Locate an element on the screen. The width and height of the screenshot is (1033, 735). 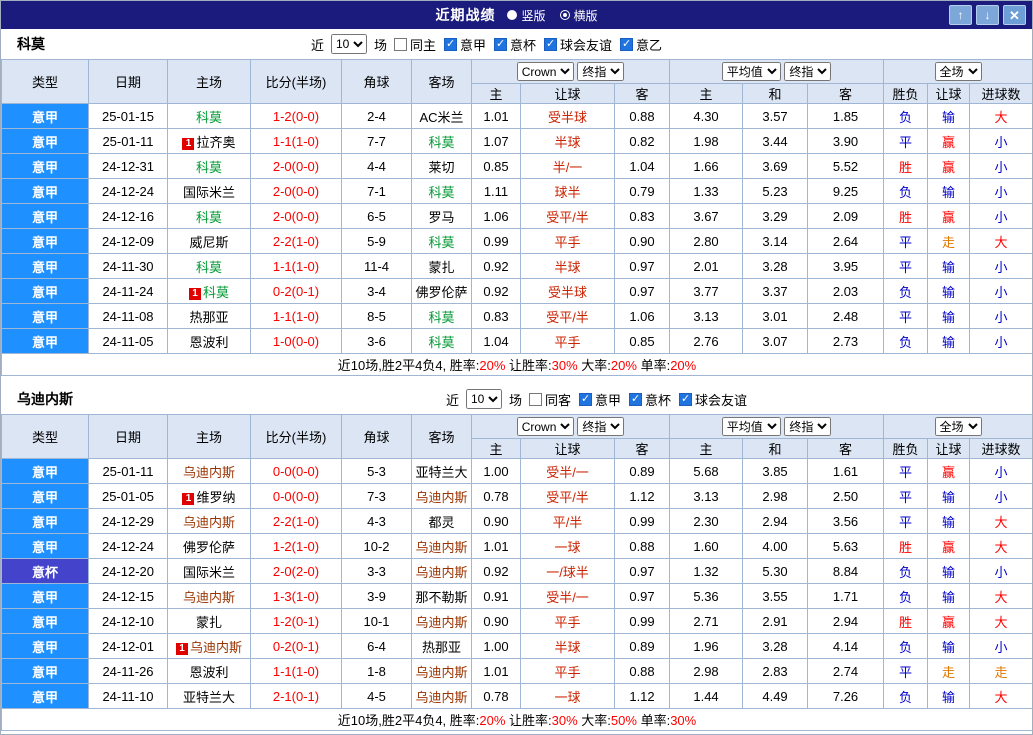
team-name-text: 科莫 is located at coordinates (208, 117).